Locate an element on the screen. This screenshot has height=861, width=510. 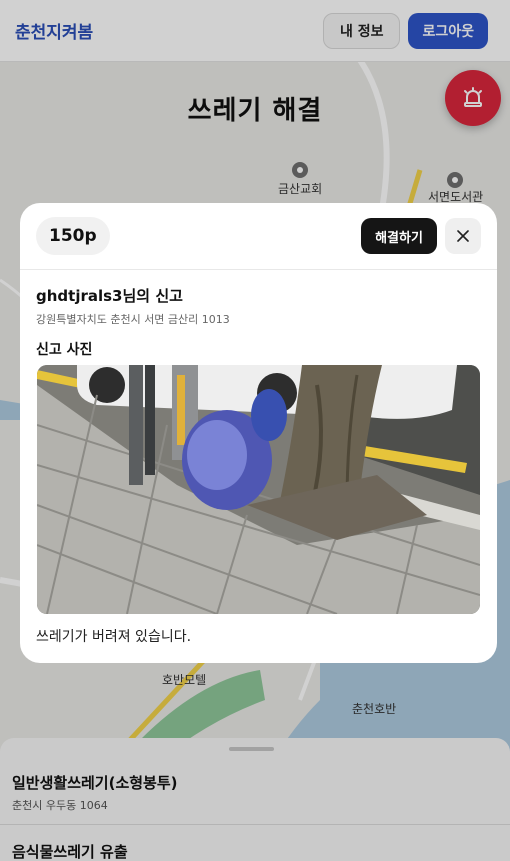
report-description: 쓰레기가 버려져 있습니다. is located at coordinates (114, 637).